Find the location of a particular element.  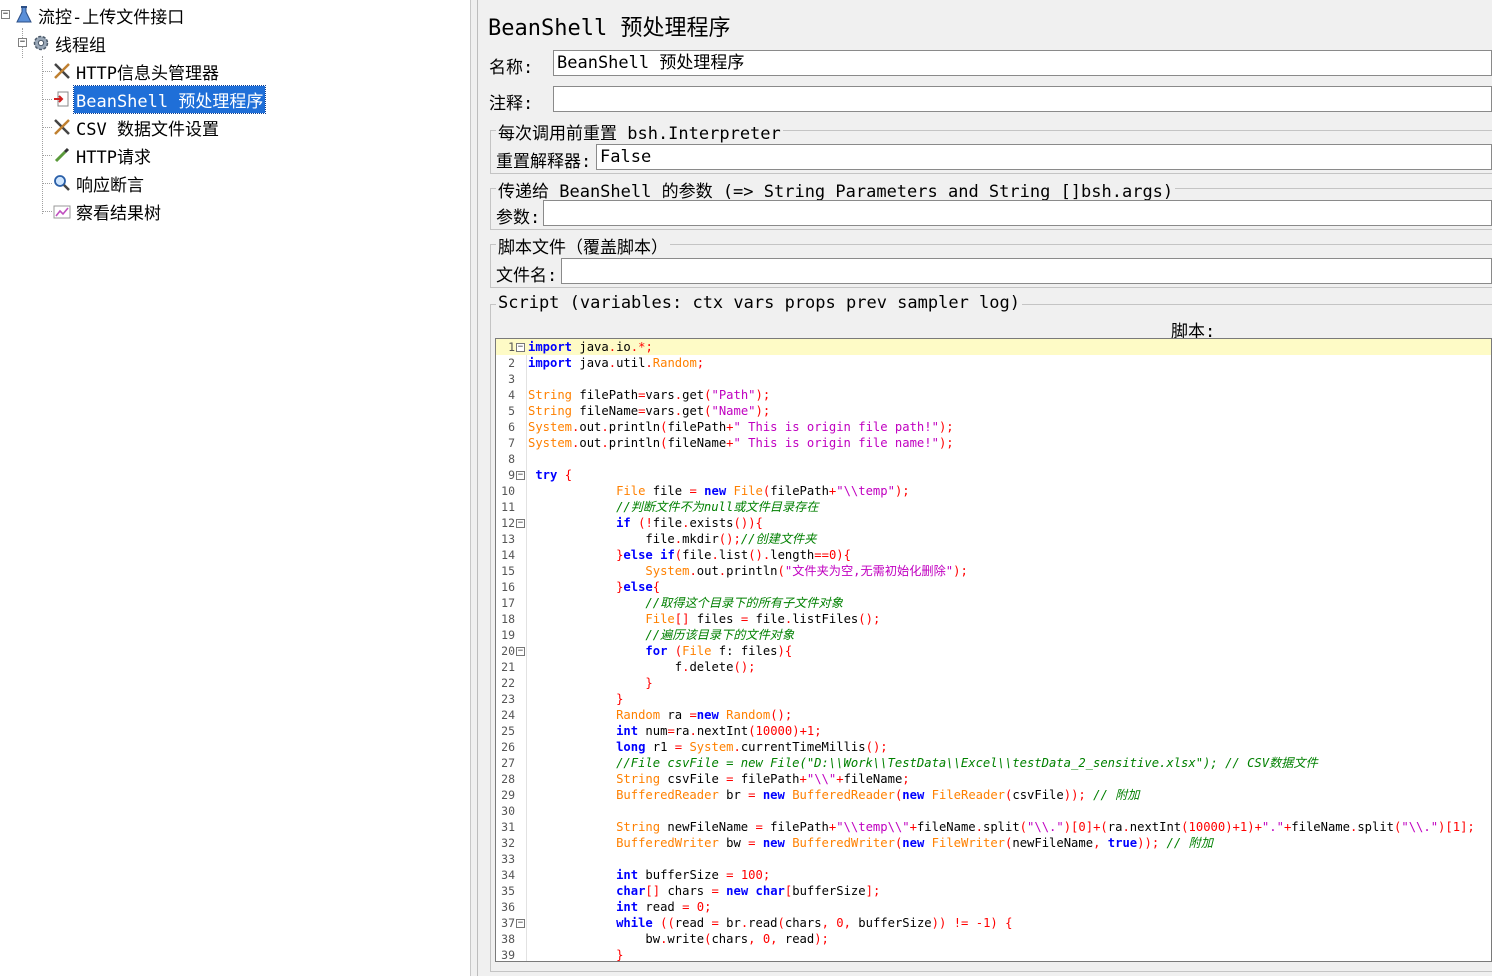

collapse-root-toggle: − is located at coordinates (5, 14).